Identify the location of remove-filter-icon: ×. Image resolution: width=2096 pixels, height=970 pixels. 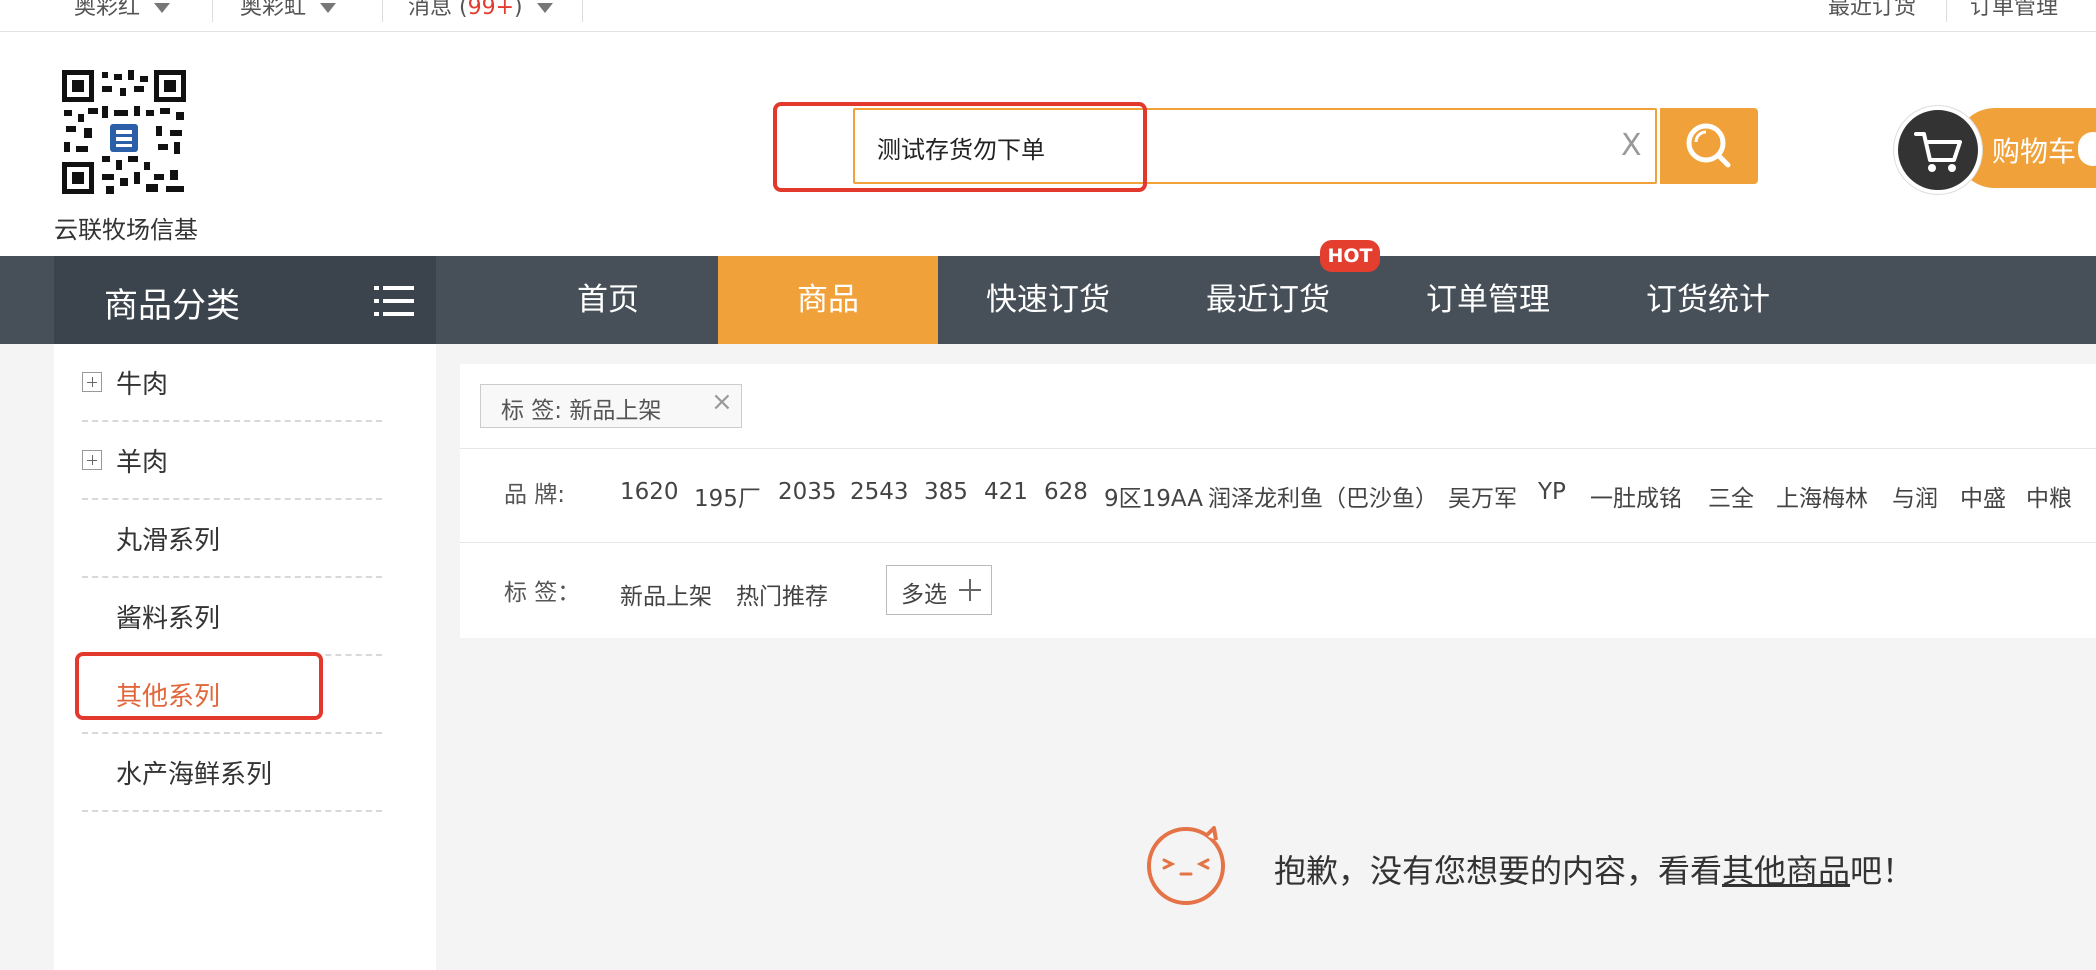
(722, 402).